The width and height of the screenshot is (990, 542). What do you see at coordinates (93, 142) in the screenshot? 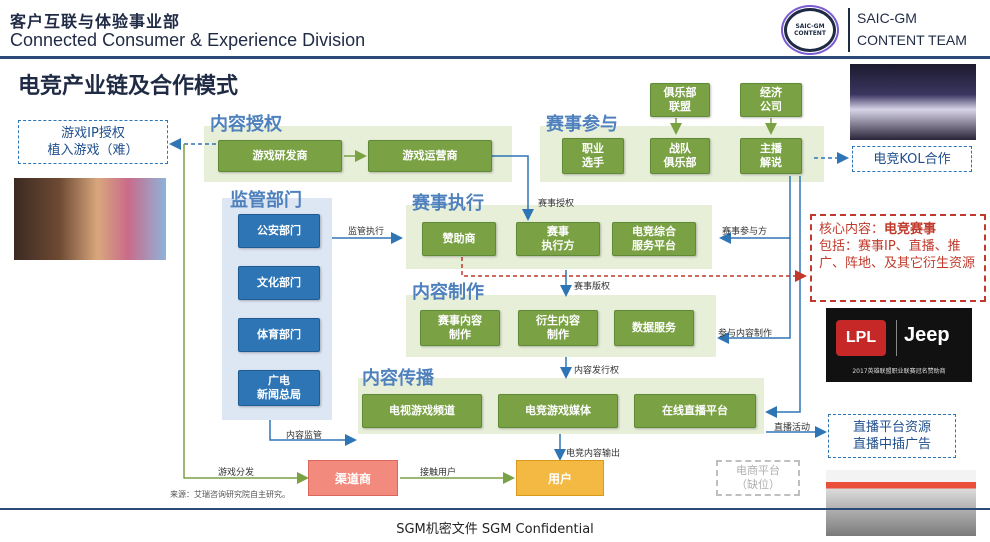
I see `callout-game-ip: 游戏IP授权 植入游戏（难）` at bounding box center [93, 142].